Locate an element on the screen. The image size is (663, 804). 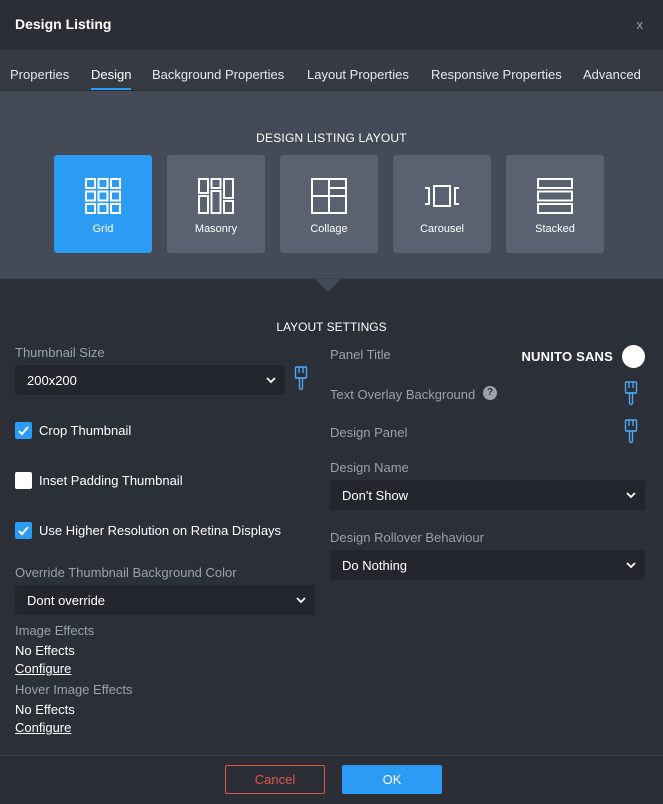
dialog-titlebar: Design Listing x is located at coordinates (331, 25).